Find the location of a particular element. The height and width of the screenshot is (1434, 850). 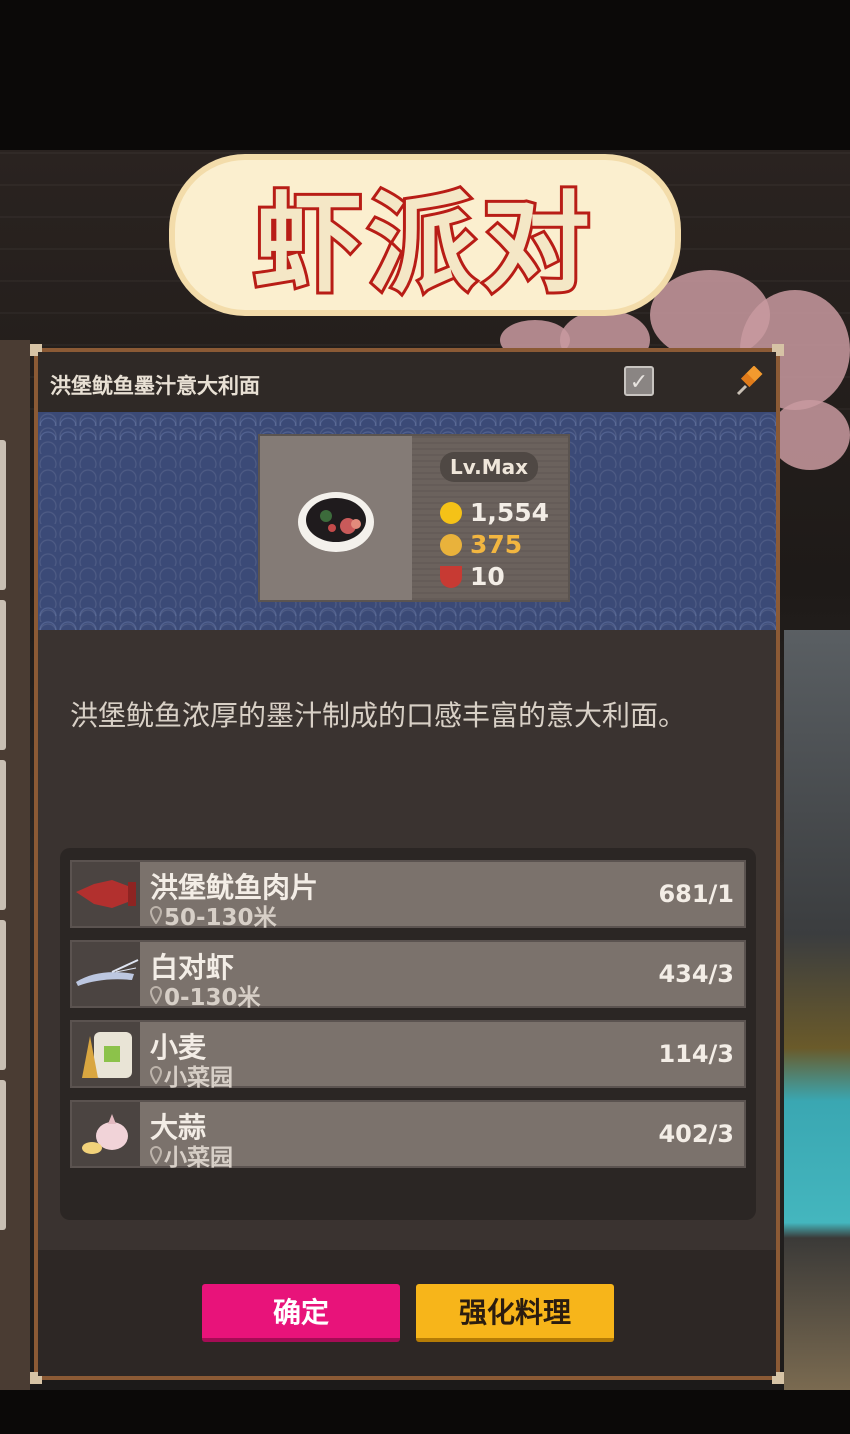

wheat-icon is located at coordinates (107, 1055).